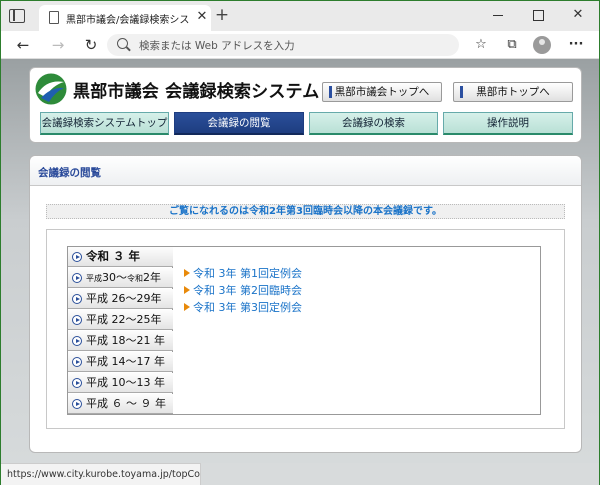 The width and height of the screenshot is (600, 485). Describe the element at coordinates (54, 17) in the screenshot. I see `page-icon` at that location.